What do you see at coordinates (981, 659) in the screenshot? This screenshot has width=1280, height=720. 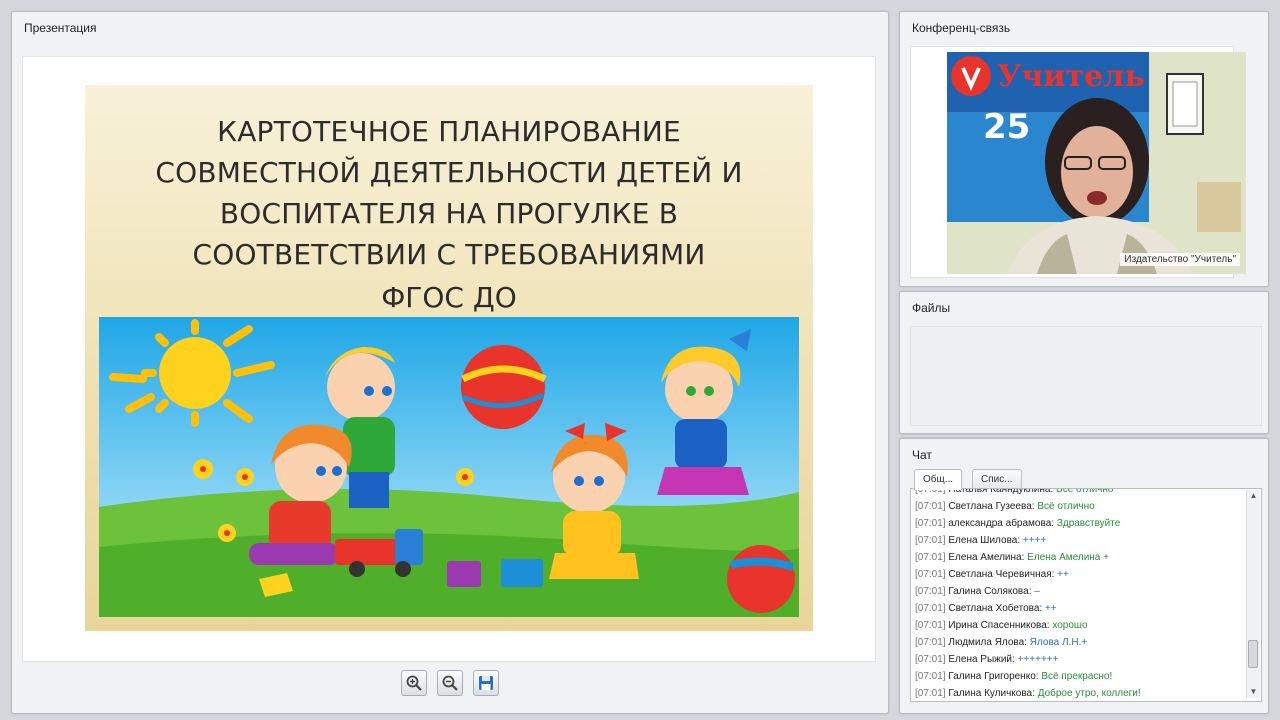 I see `message-author: Елена Рыжий:` at bounding box center [981, 659].